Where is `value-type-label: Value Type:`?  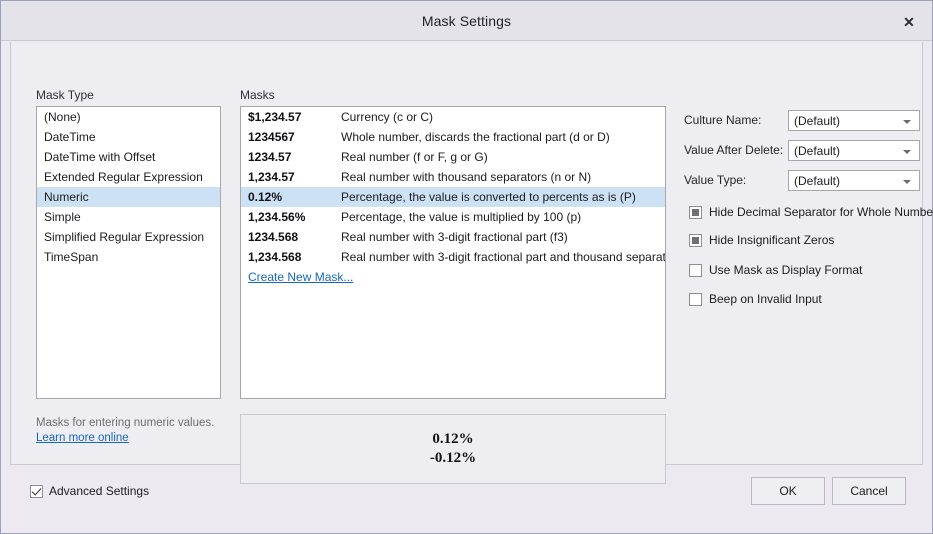 value-type-label: Value Type: is located at coordinates (715, 180).